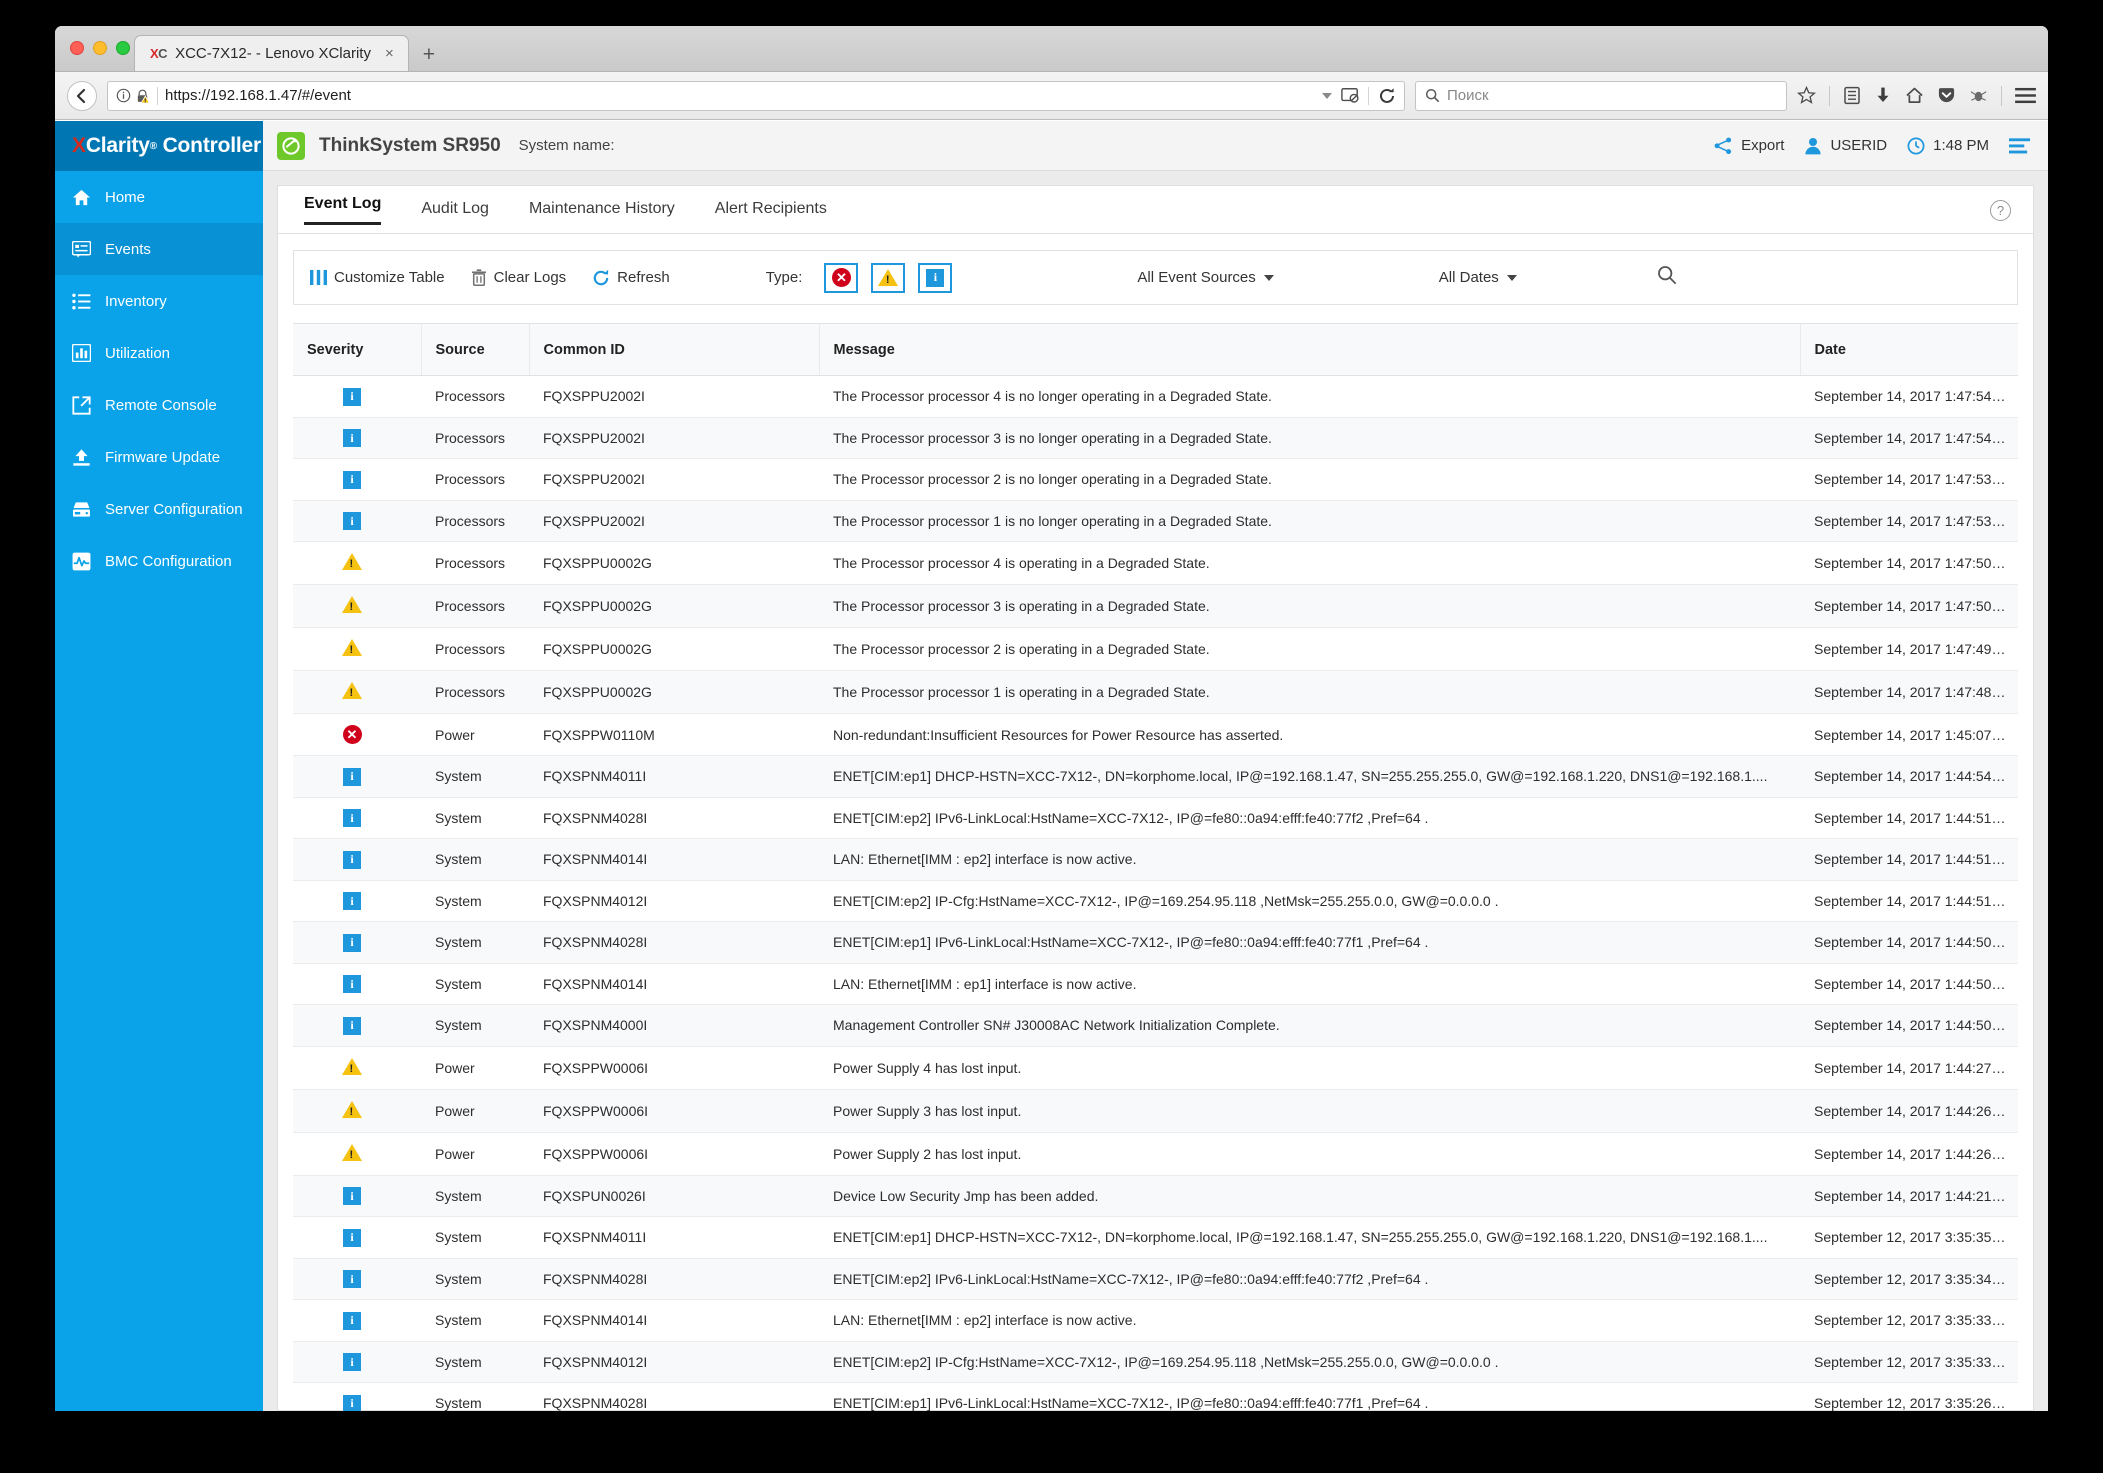 The image size is (2103, 1473). I want to click on hamburger-menu-icon, so click(2025, 95).